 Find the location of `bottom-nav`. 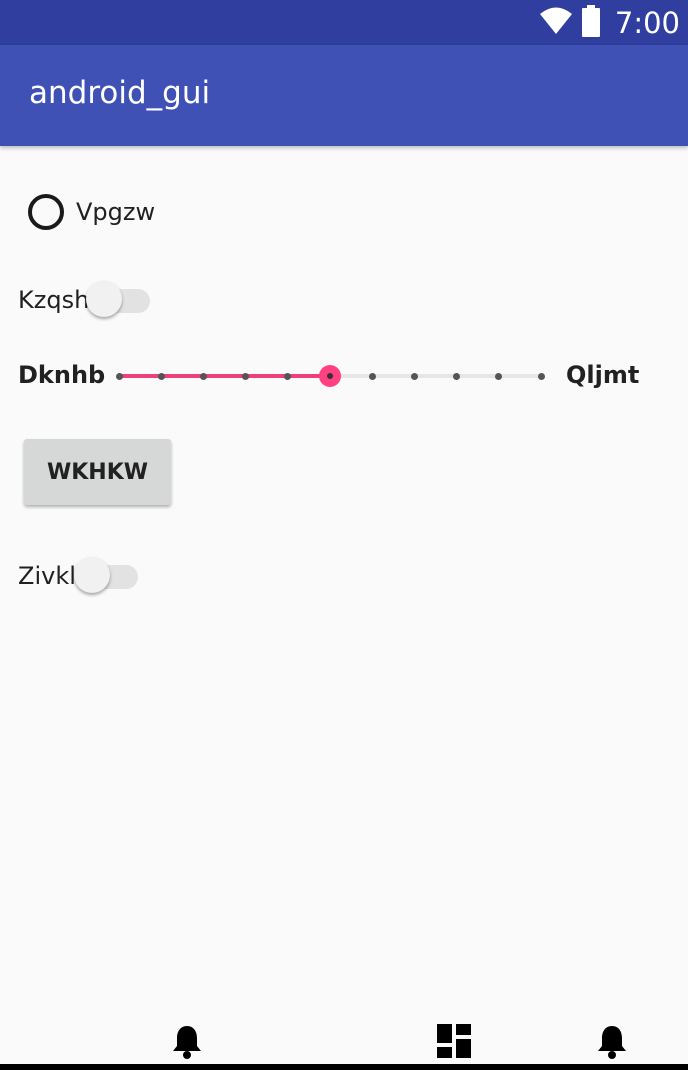

bottom-nav is located at coordinates (344, 1045).